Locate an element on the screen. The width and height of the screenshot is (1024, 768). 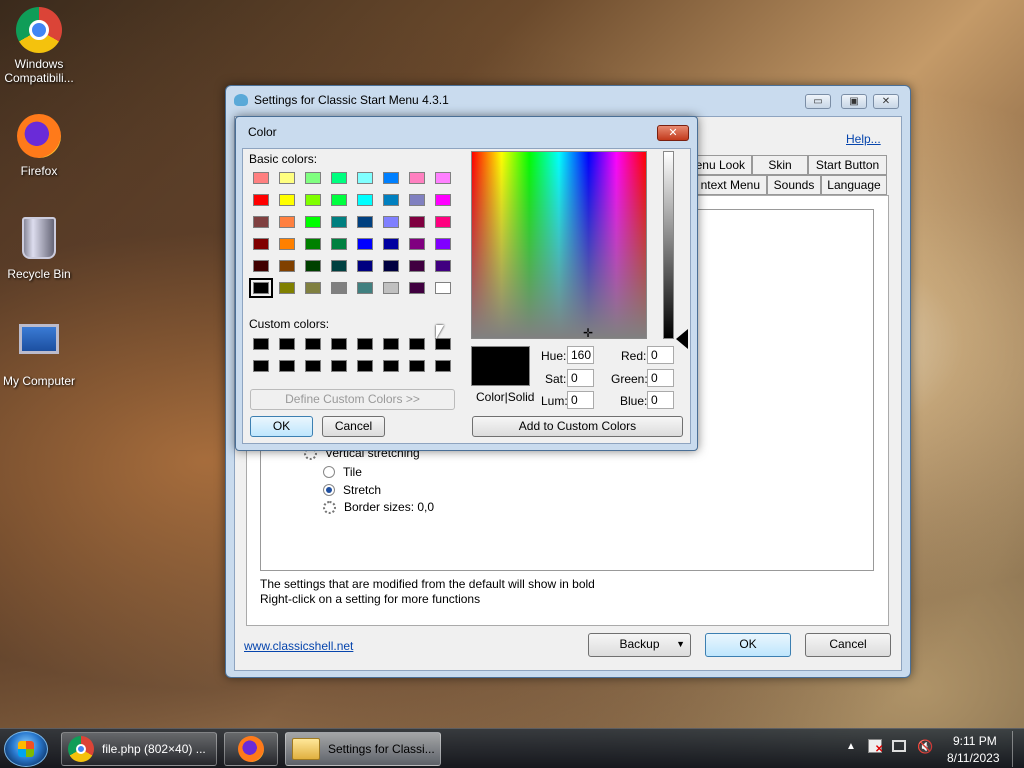
luminance-arrow-icon is located at coordinates (682, 339).